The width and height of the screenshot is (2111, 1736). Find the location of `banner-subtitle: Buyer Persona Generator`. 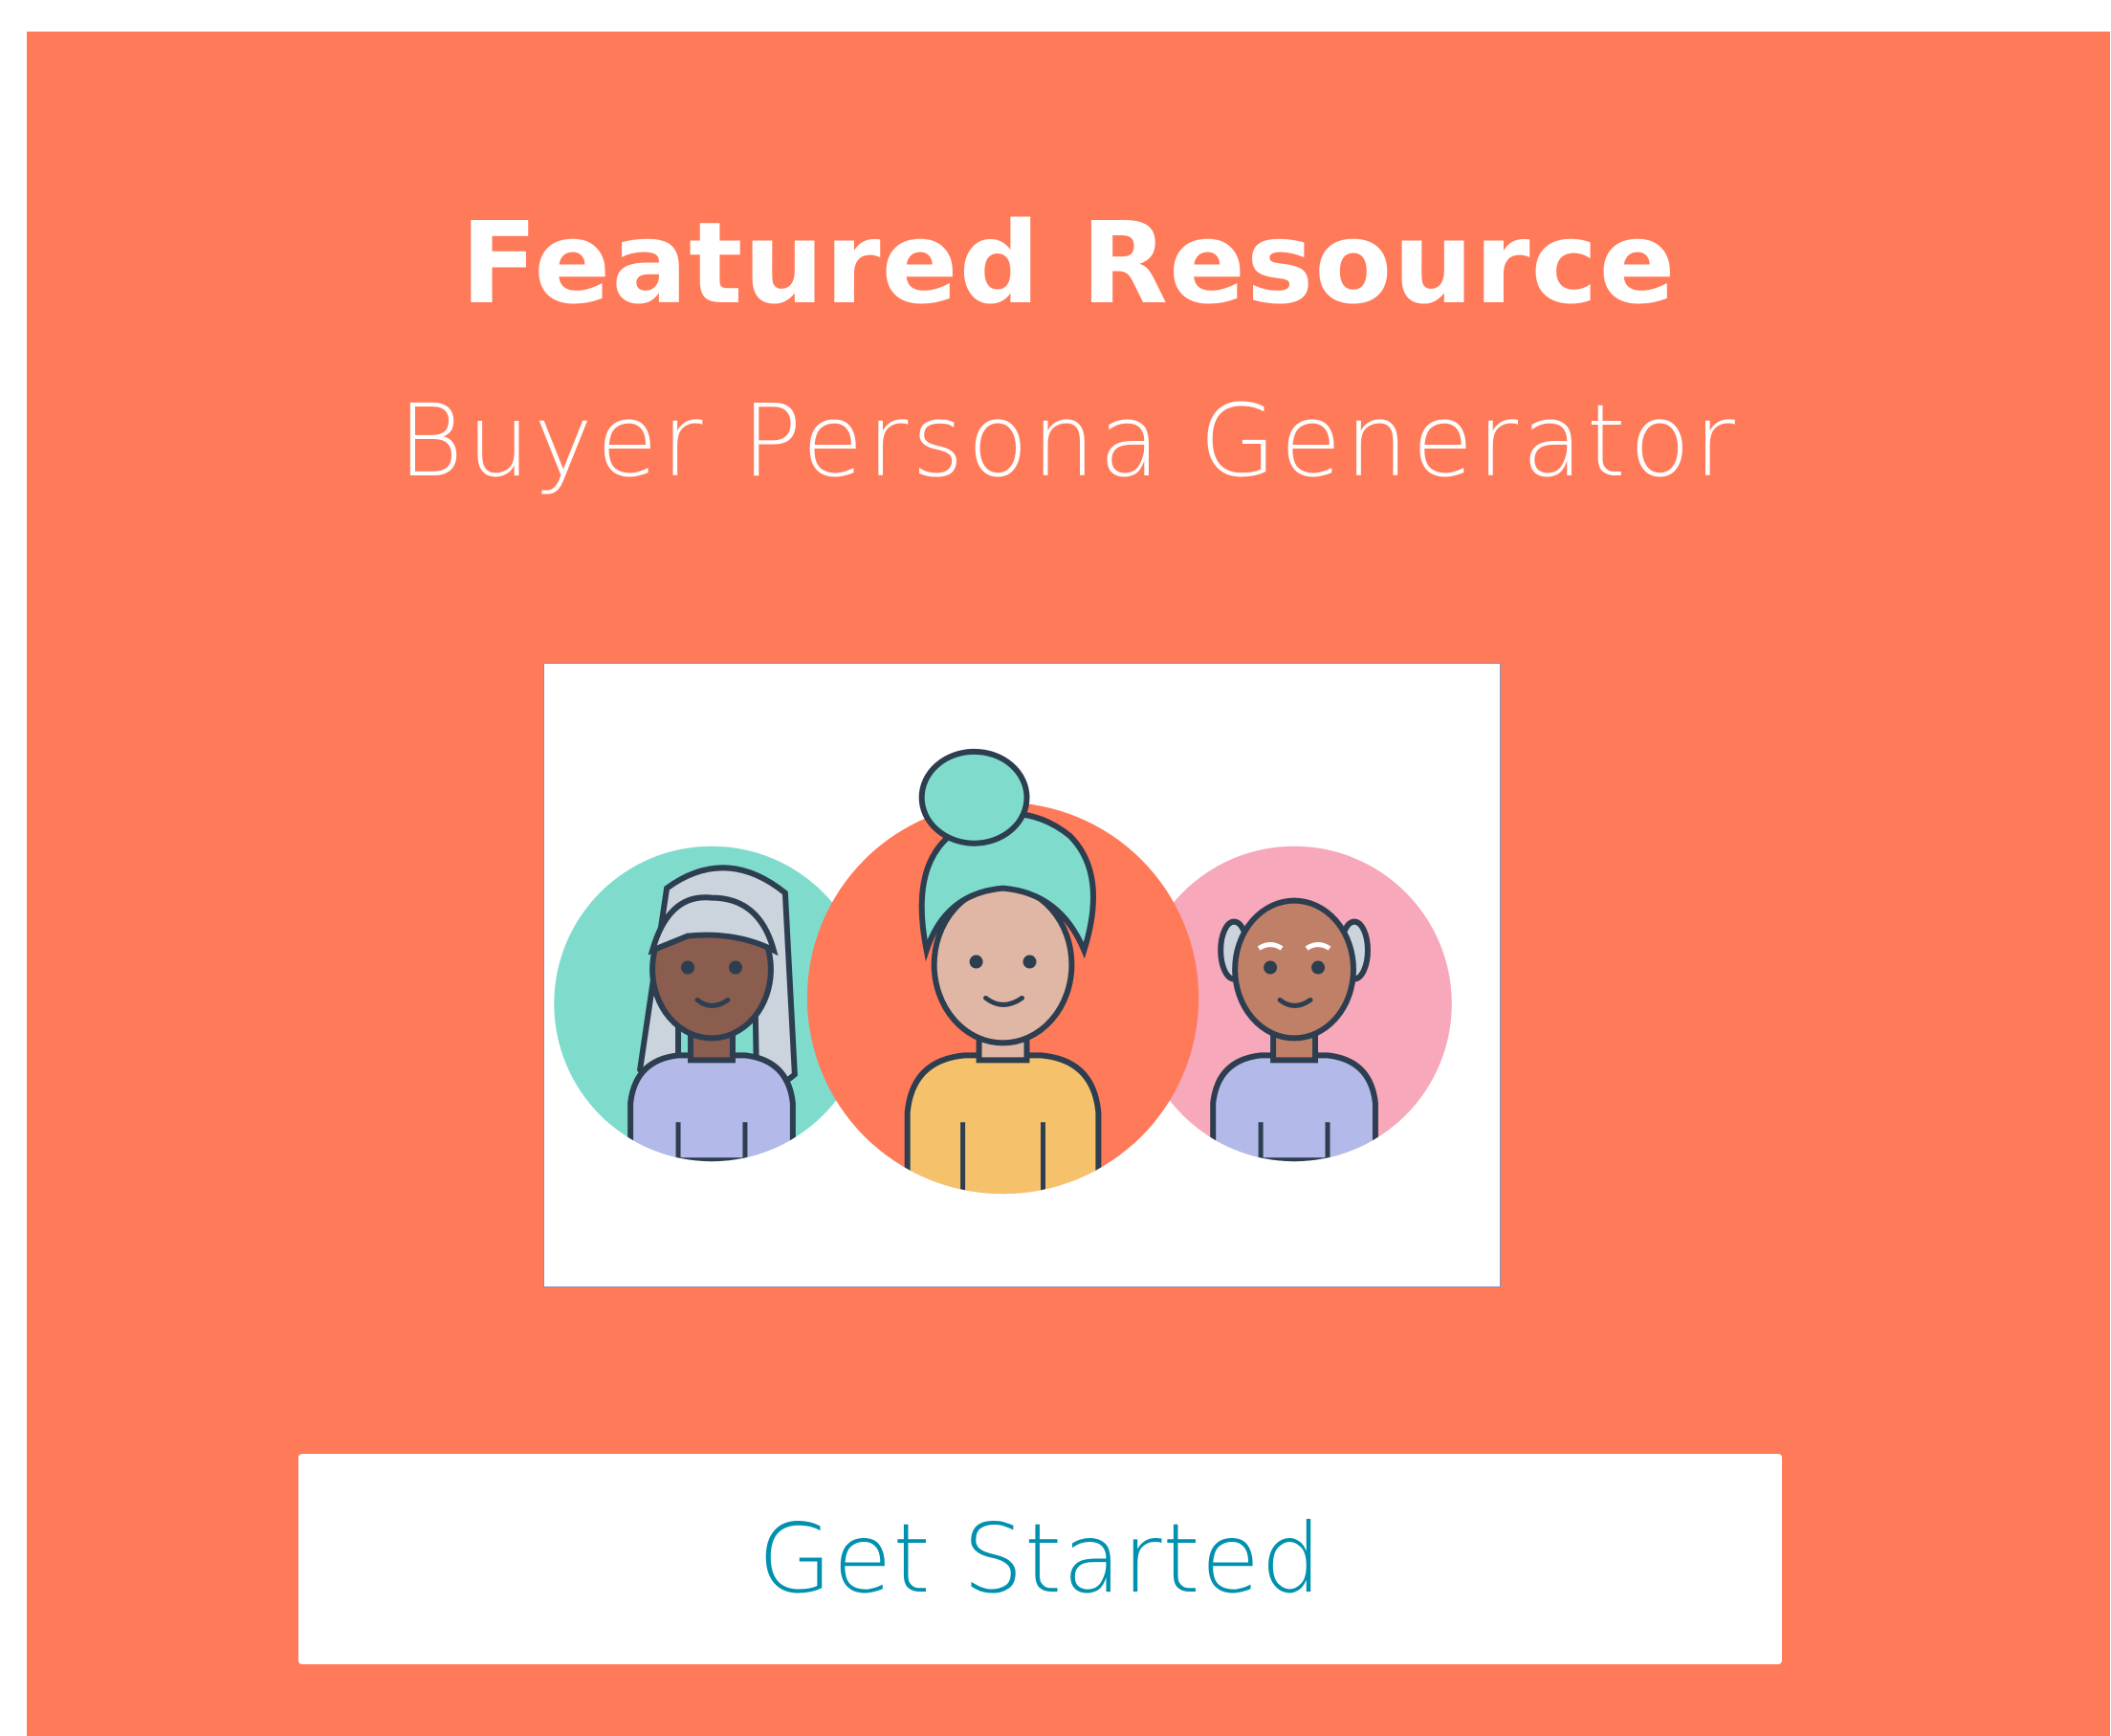

banner-subtitle: Buyer Persona Generator is located at coordinates (1069, 441).